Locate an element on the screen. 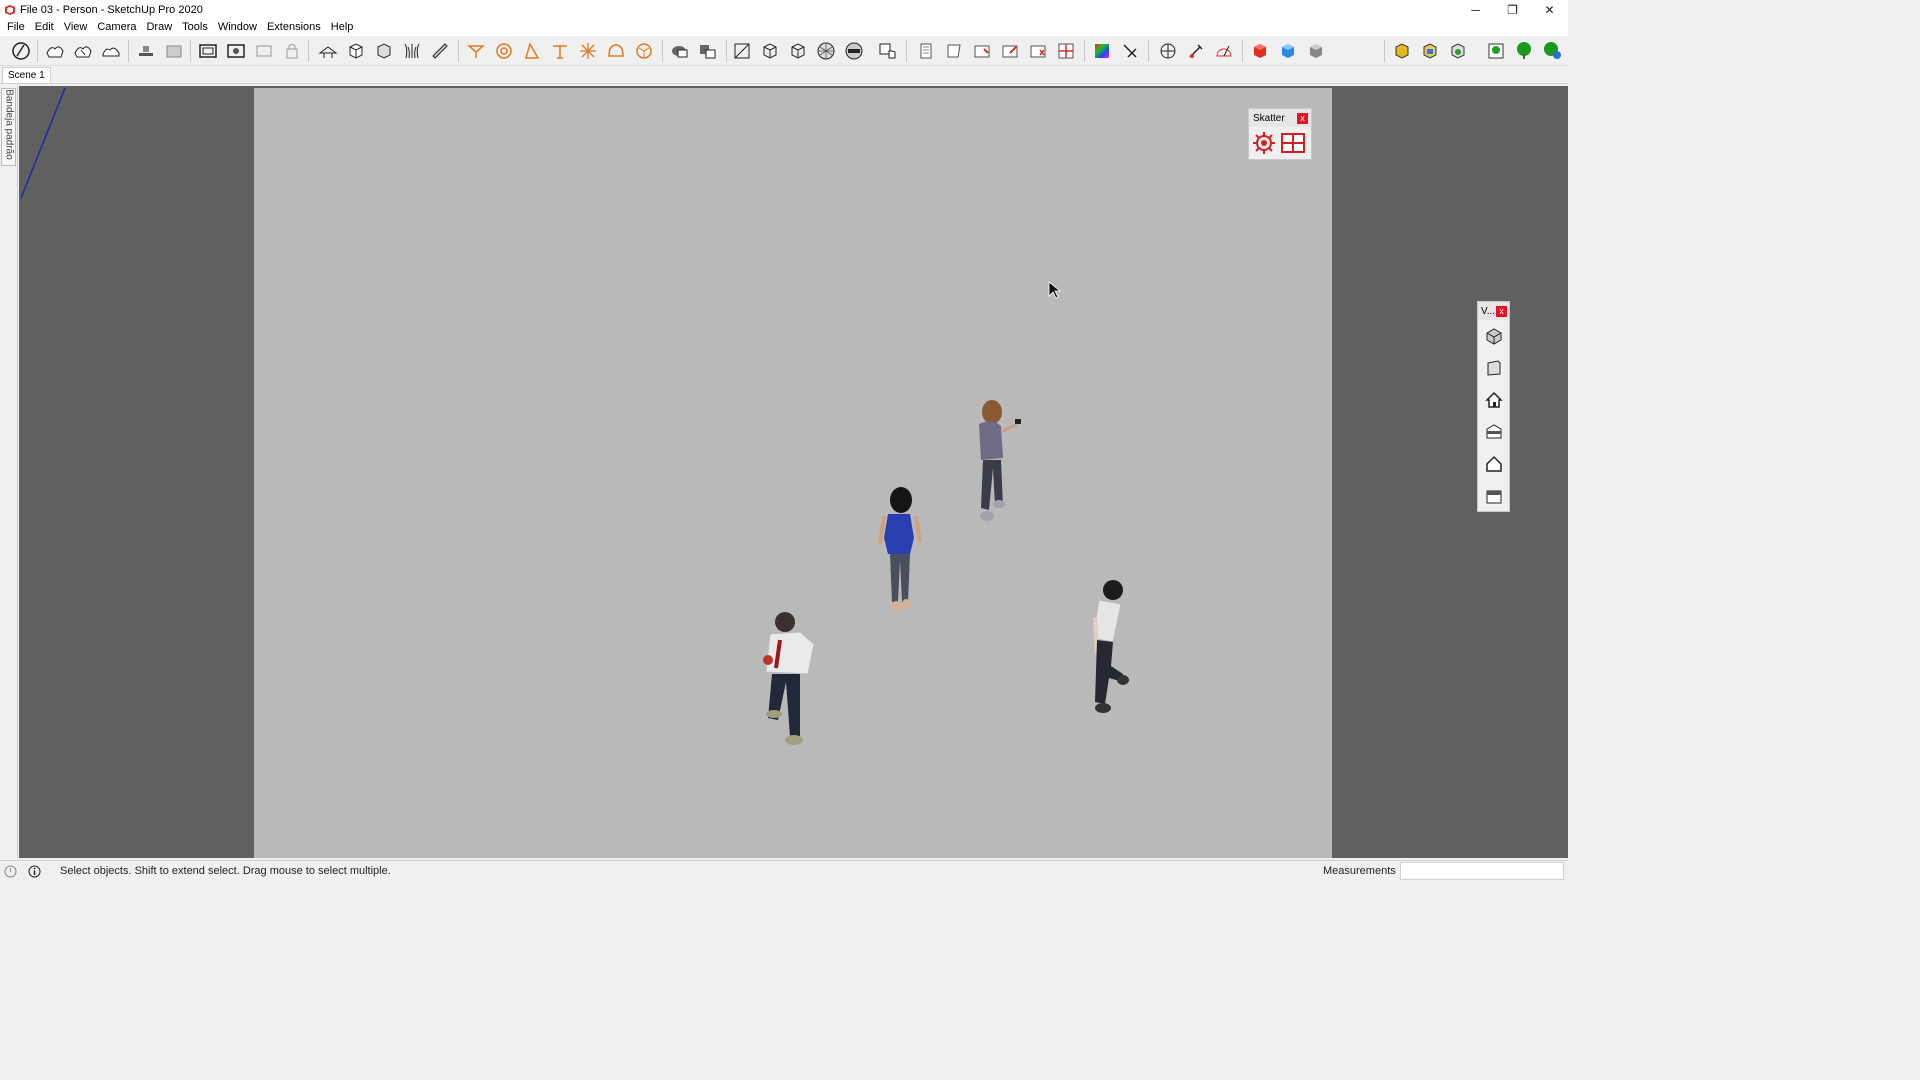 This screenshot has width=1920, height=1080. person-woman-blue-top is located at coordinates (899, 551).